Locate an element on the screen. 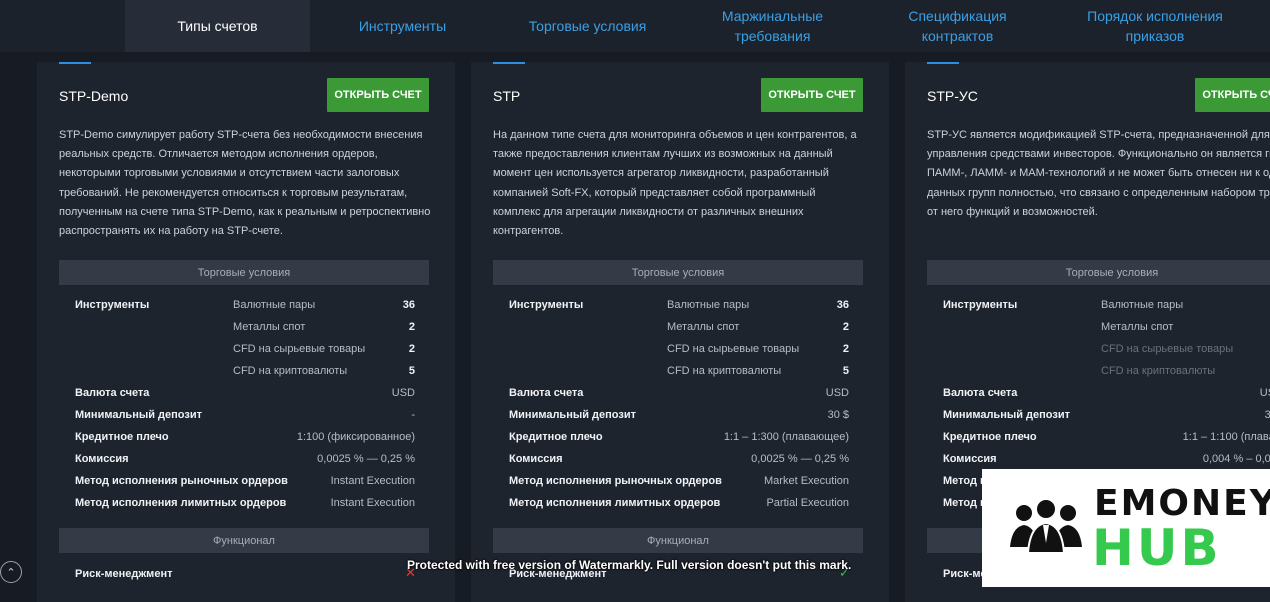 This screenshot has width=1270, height=602. tab-label: Инструменты is located at coordinates (402, 26).